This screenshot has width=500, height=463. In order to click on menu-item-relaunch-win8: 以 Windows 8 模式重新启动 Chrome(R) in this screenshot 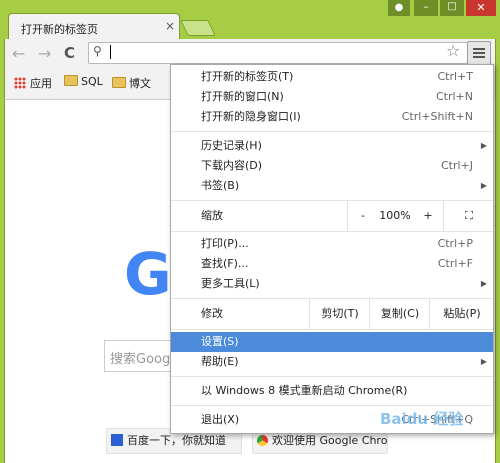, I will do `click(332, 391)`.